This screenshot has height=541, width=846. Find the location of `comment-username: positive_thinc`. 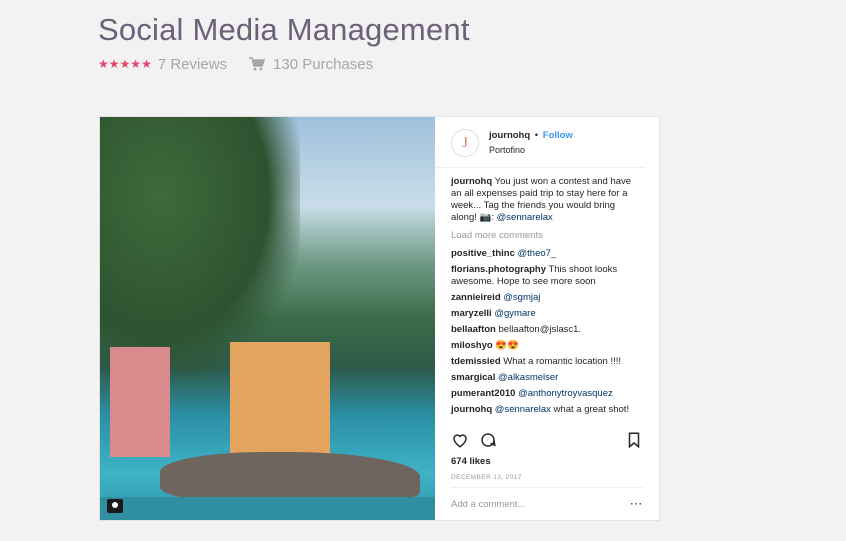

comment-username: positive_thinc is located at coordinates (483, 253).